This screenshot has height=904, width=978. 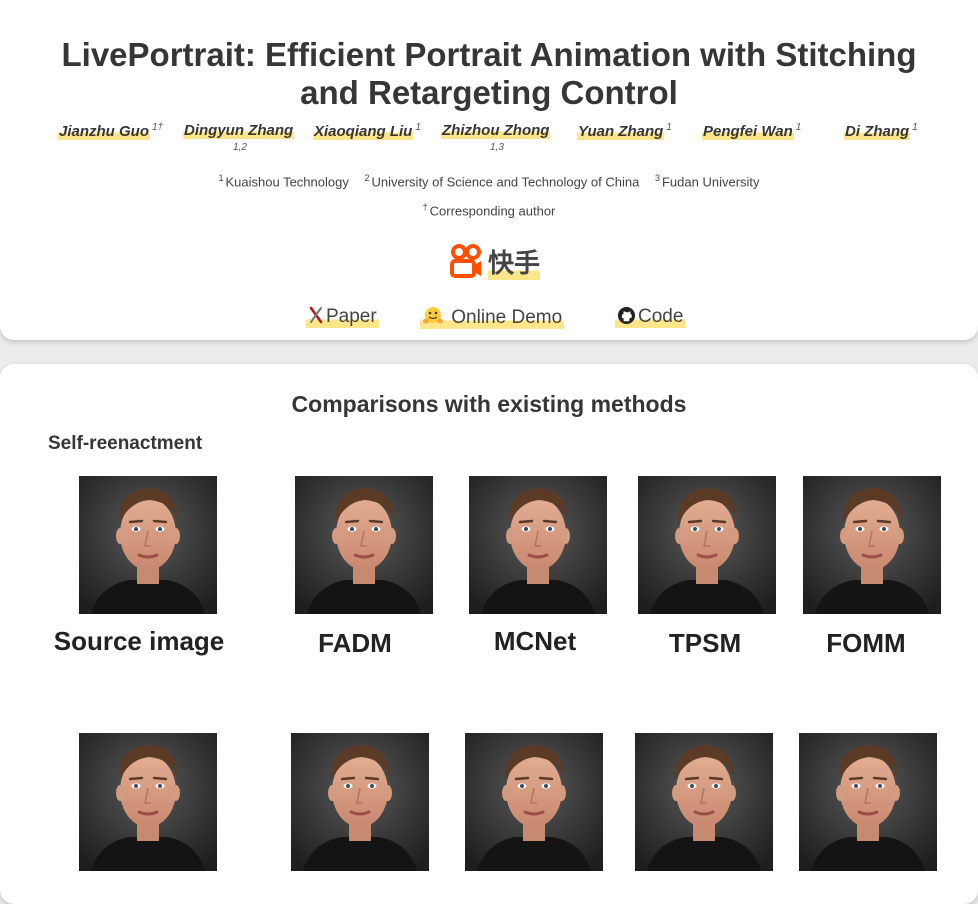 What do you see at coordinates (316, 315) in the screenshot?
I see `arxiv-icon` at bounding box center [316, 315].